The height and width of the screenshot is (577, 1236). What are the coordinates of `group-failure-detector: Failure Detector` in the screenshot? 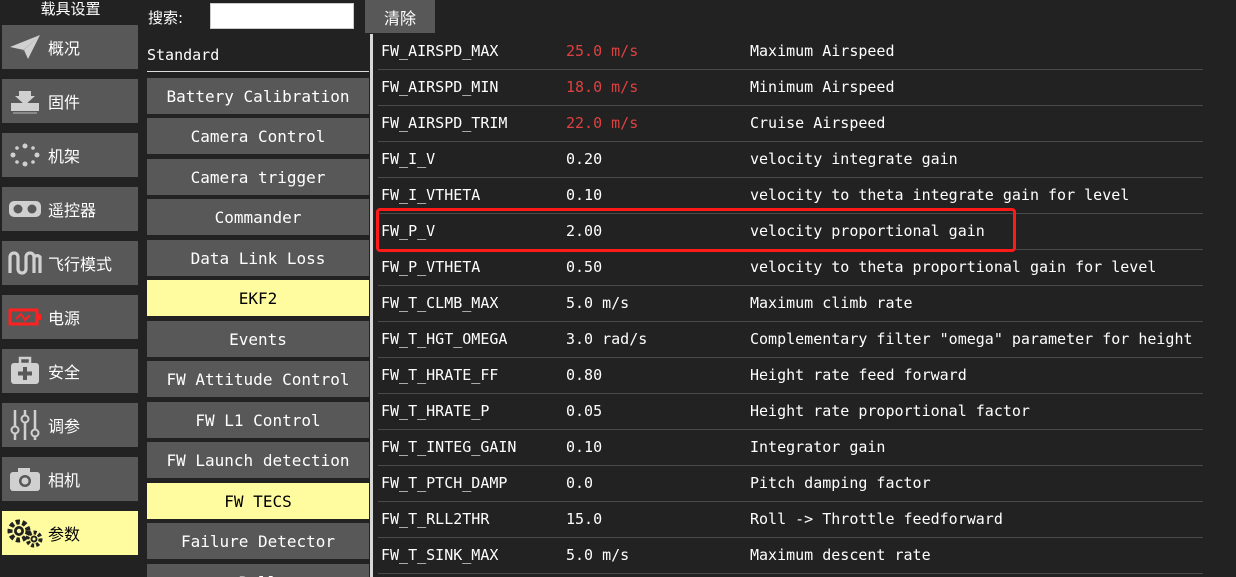 It's located at (258, 541).